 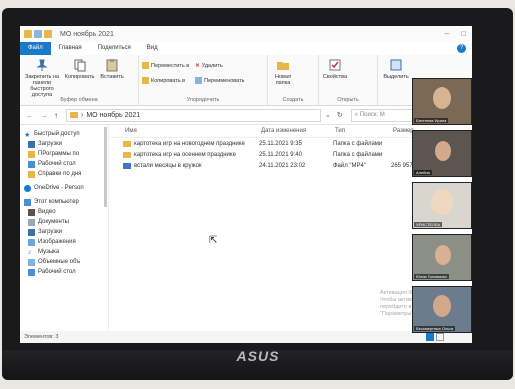 I want to click on copy-label: Копировать, so click(x=79, y=77).